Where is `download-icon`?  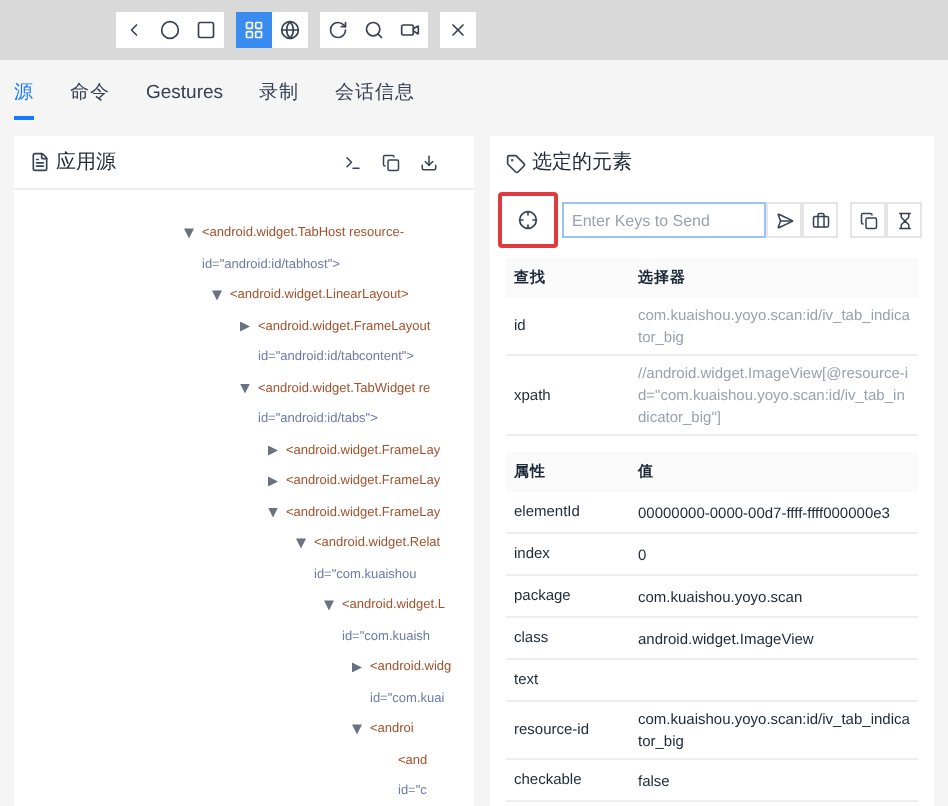
download-icon is located at coordinates (429, 162).